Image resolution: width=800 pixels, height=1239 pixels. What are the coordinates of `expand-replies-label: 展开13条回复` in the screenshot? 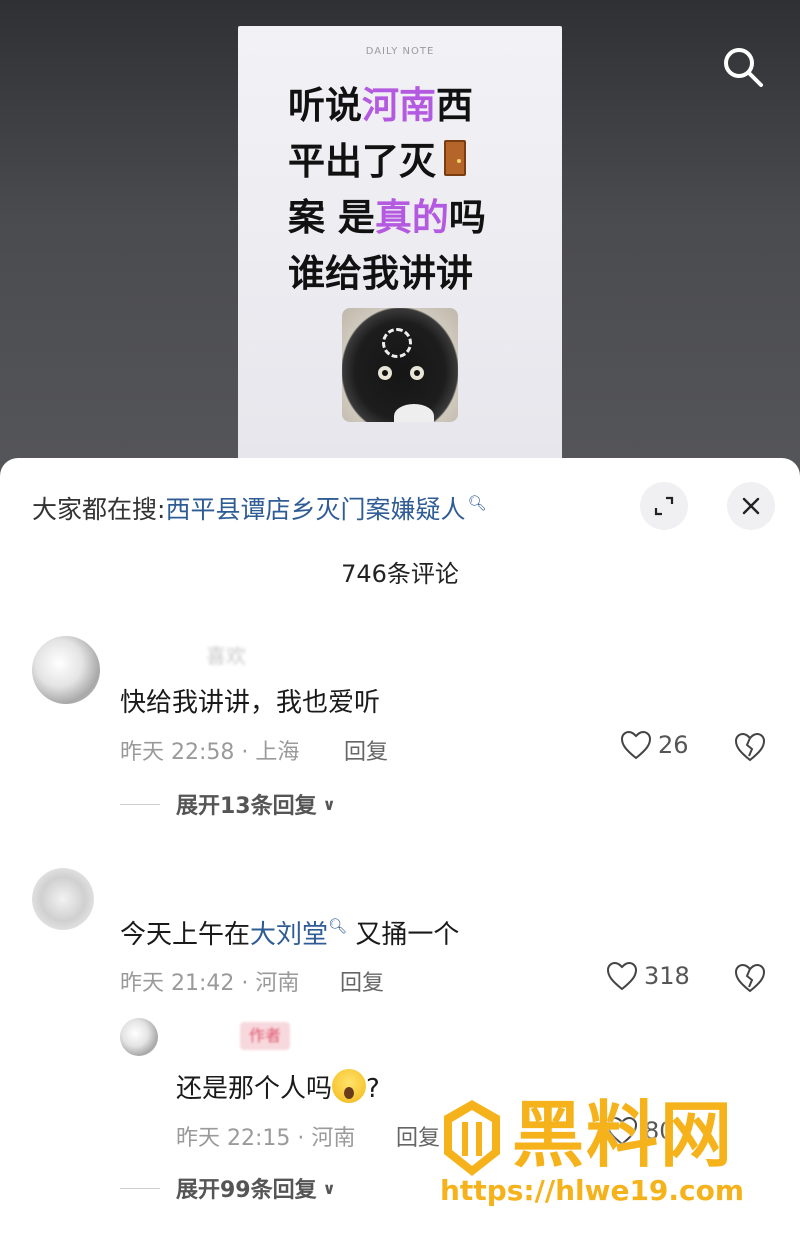 It's located at (246, 806).